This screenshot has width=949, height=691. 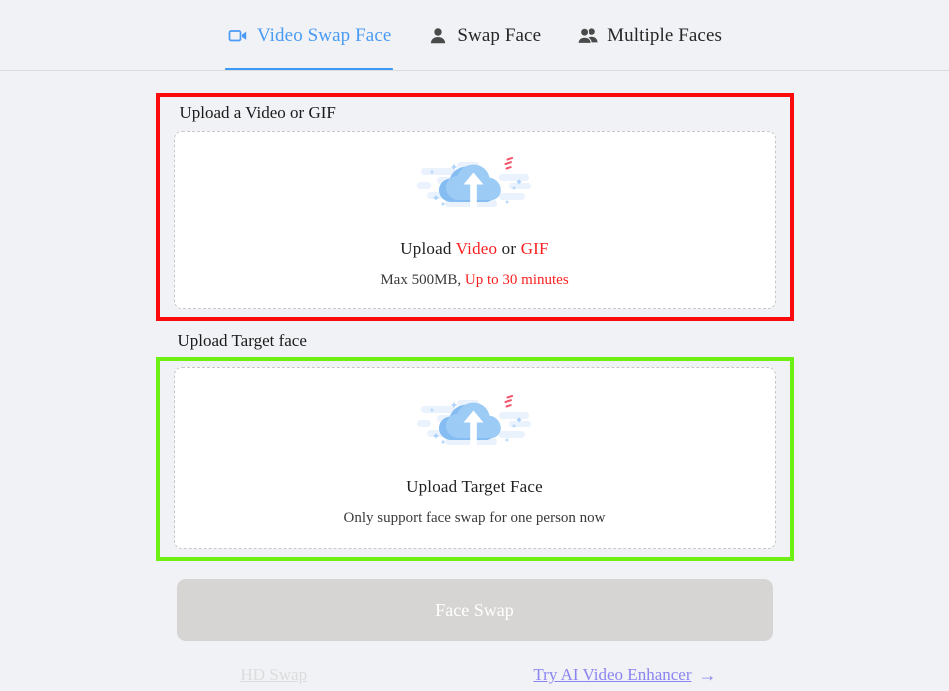 What do you see at coordinates (474, 610) in the screenshot?
I see `face-swap-button: Face Swap` at bounding box center [474, 610].